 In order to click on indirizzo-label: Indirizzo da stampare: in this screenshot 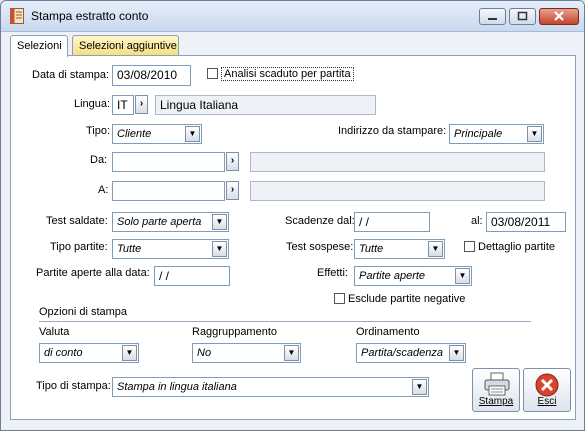, I will do `click(392, 131)`.